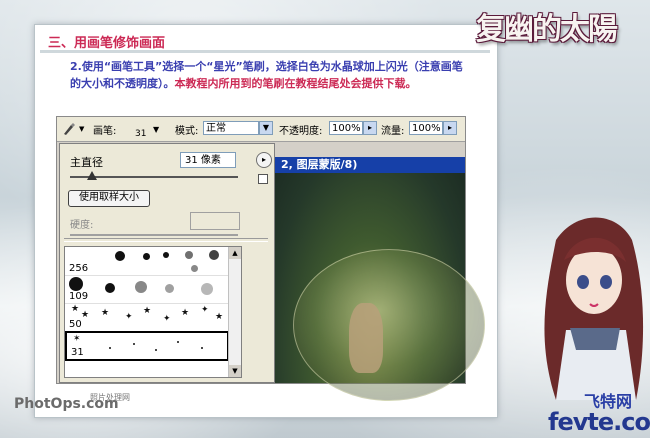  I want to click on picker-menu-arrow-icon: ▸, so click(264, 160).